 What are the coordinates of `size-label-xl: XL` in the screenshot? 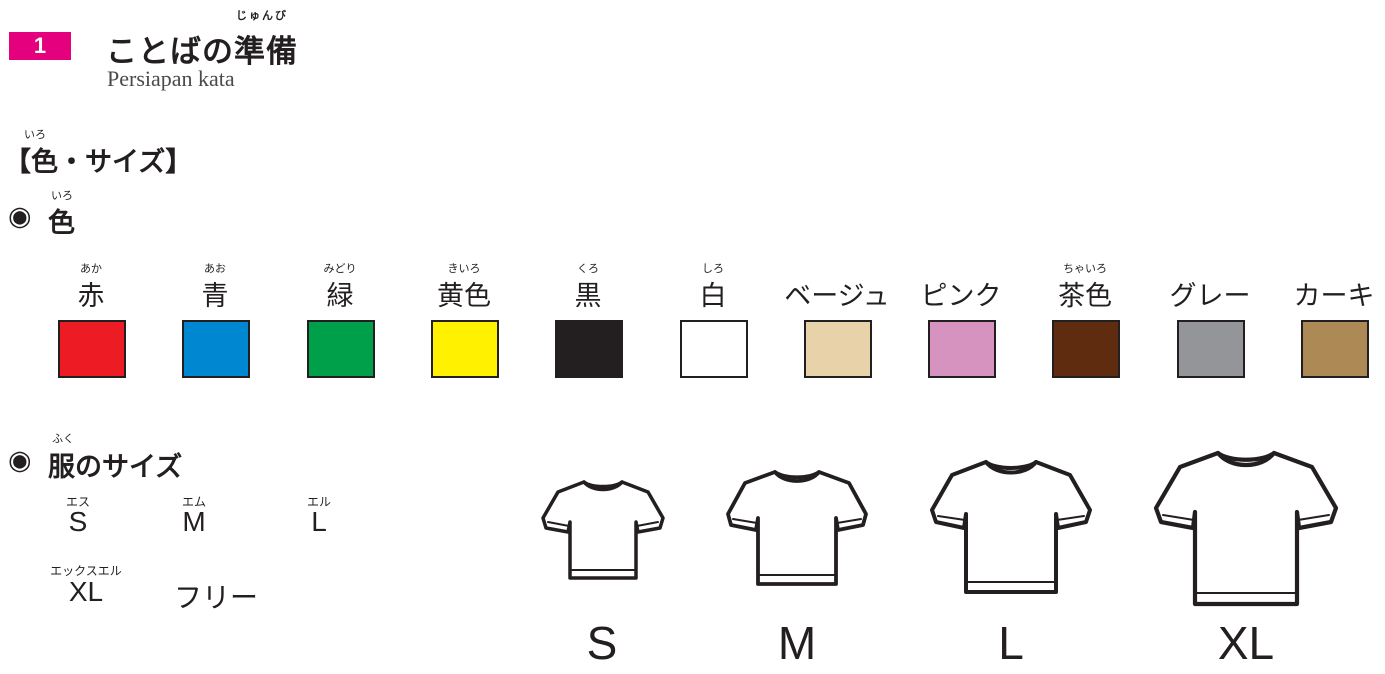 It's located at (86, 591).